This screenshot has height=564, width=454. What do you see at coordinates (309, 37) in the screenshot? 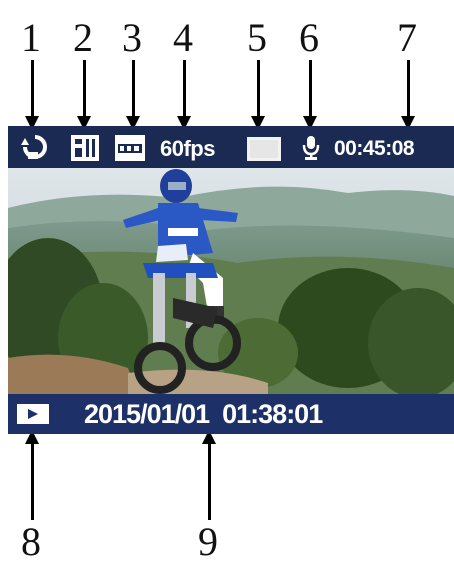
I see `callout-6: 6` at bounding box center [309, 37].